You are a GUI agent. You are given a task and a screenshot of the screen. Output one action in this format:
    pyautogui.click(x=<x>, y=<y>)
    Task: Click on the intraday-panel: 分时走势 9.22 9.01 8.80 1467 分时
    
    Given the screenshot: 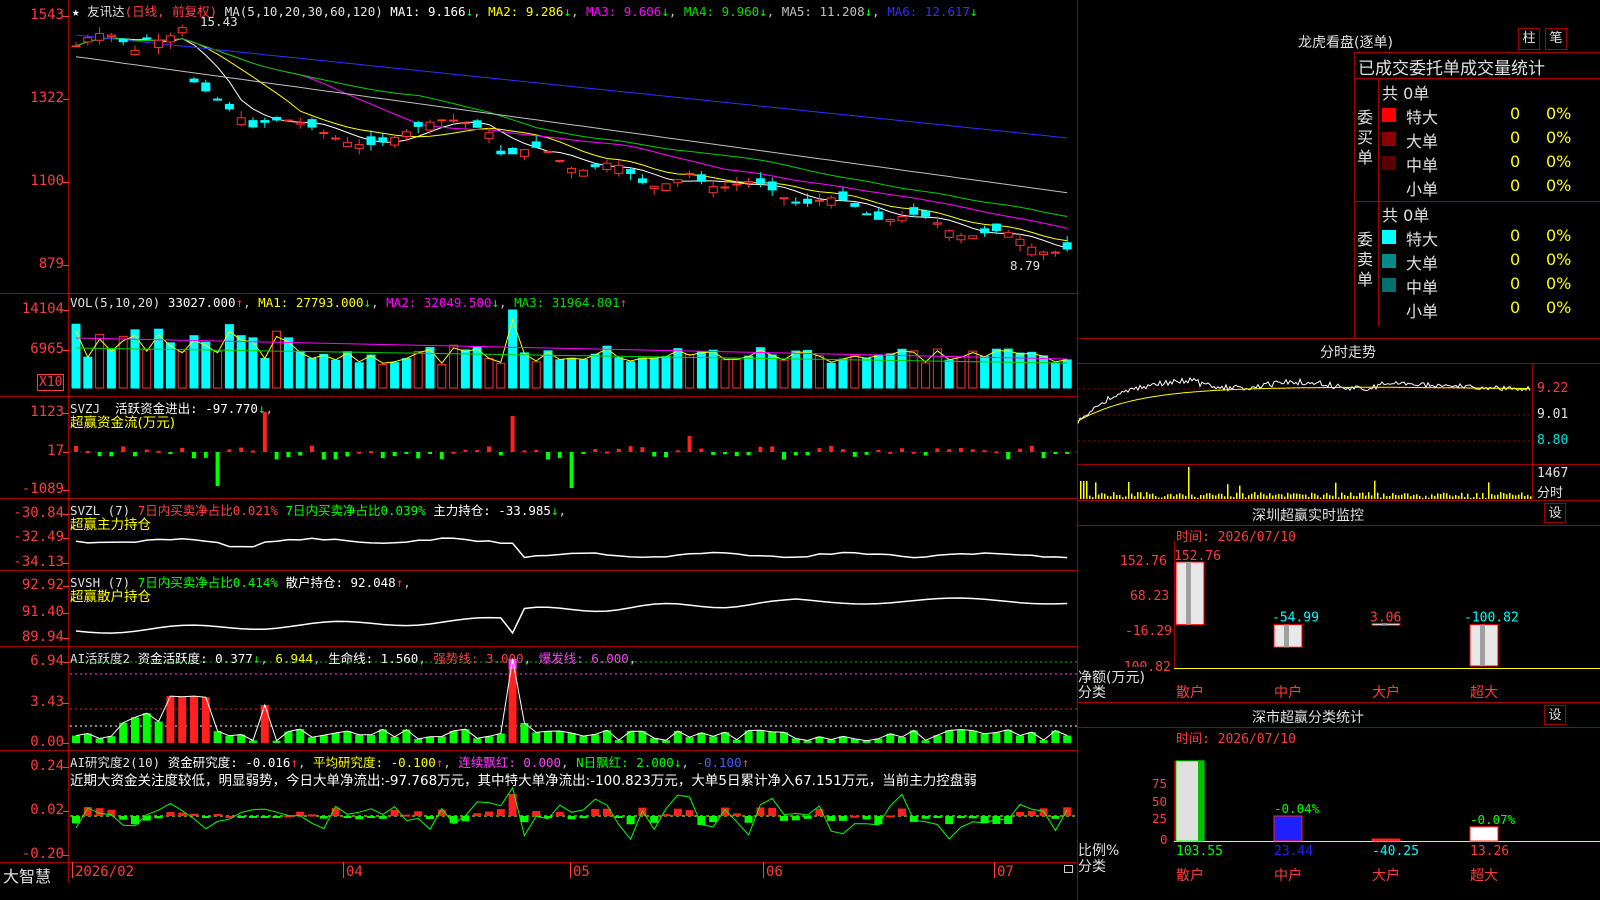 What is the action you would take?
    pyautogui.click(x=1338, y=420)
    